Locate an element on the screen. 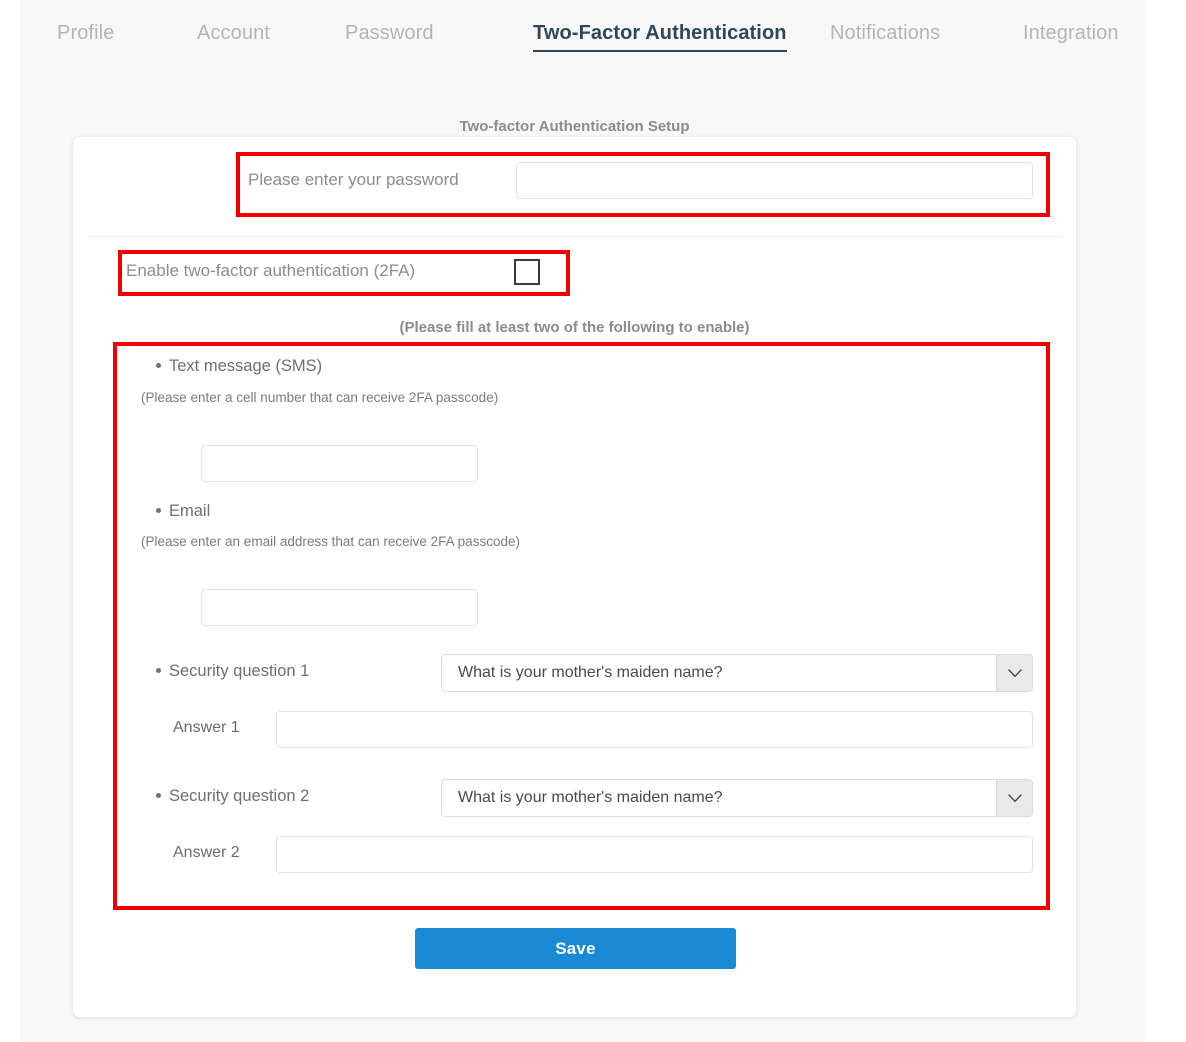  security-question-1-selected-value: What is your mother's maiden name? is located at coordinates (590, 672).